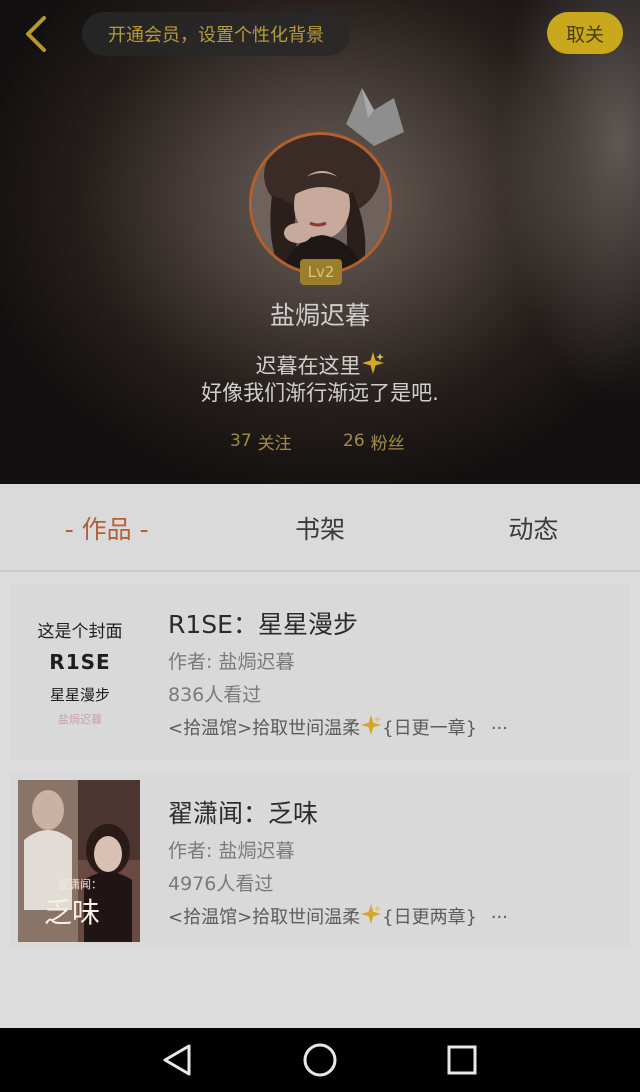 Image resolution: width=640 pixels, height=1092 pixels. What do you see at coordinates (243, 813) in the screenshot?
I see `book-title: 翟潇闻：乏味` at bounding box center [243, 813].